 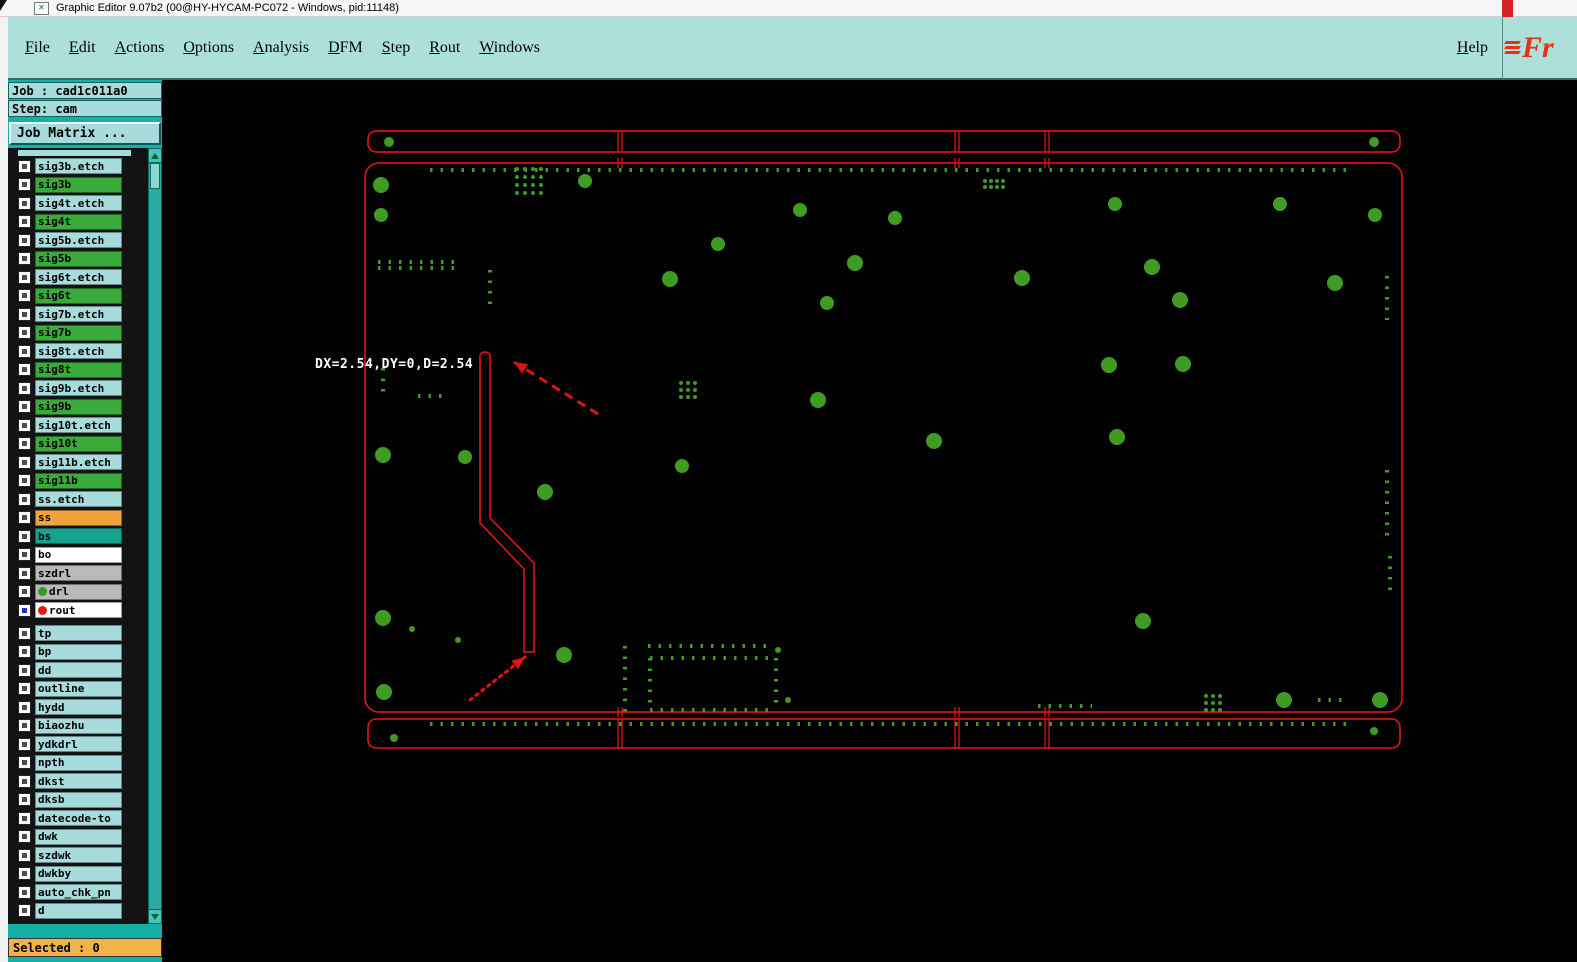 What do you see at coordinates (78, 443) in the screenshot?
I see `layer-name: sig10t` at bounding box center [78, 443].